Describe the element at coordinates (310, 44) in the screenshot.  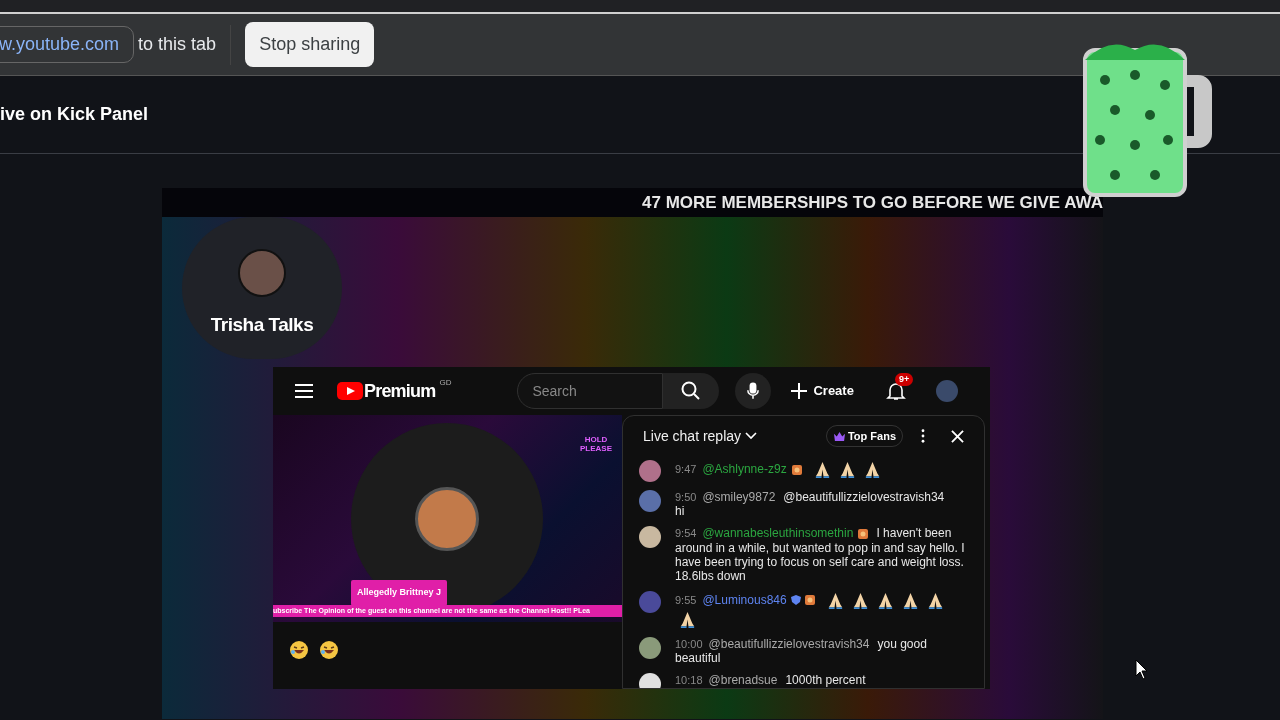
I see `stop-sharing-button: Stop sharing` at that location.